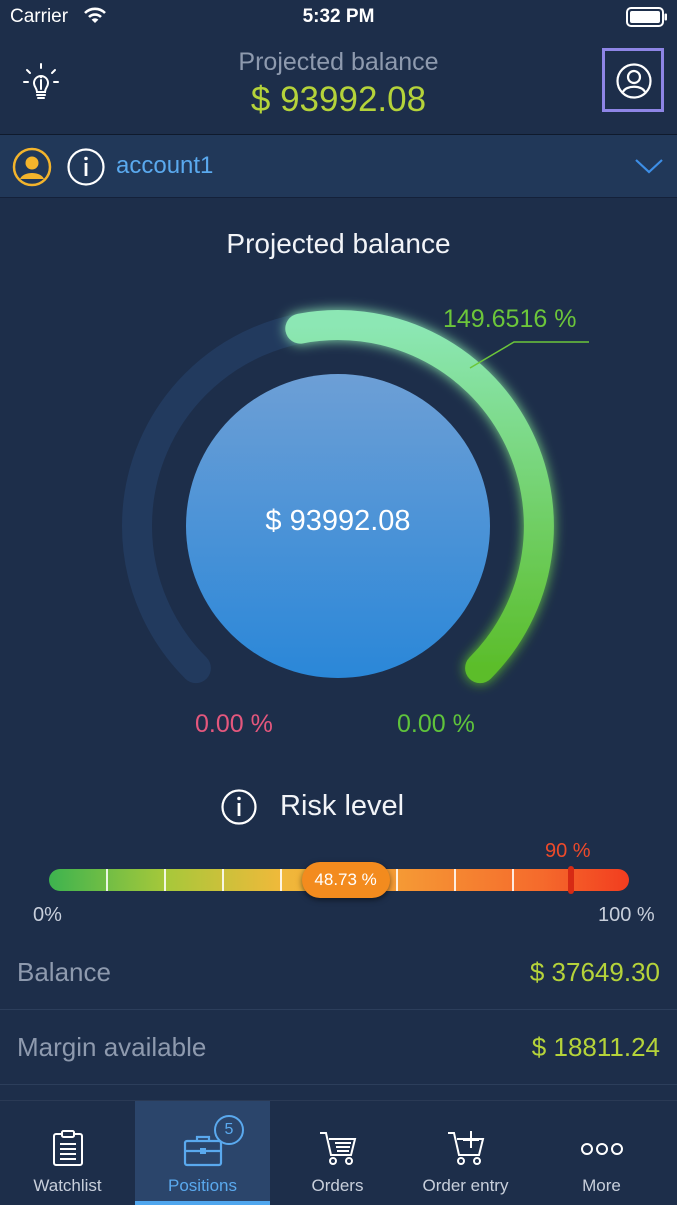  I want to click on gauge-leader-line, so click(529, 355).